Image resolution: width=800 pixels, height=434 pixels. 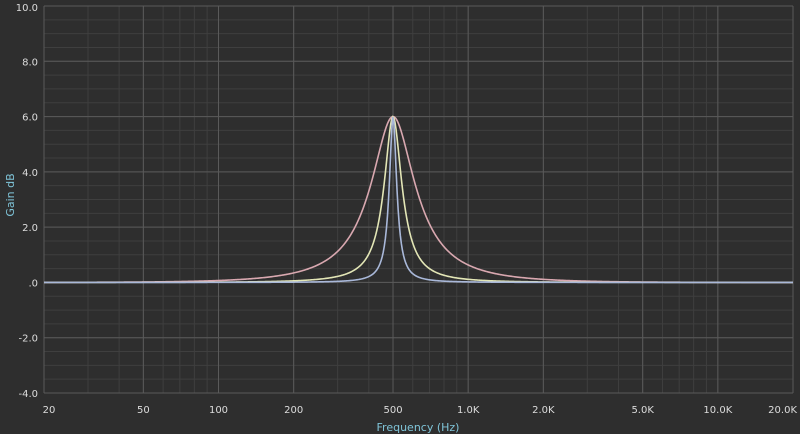 I want to click on x-tick-label: 500, so click(x=392, y=410).